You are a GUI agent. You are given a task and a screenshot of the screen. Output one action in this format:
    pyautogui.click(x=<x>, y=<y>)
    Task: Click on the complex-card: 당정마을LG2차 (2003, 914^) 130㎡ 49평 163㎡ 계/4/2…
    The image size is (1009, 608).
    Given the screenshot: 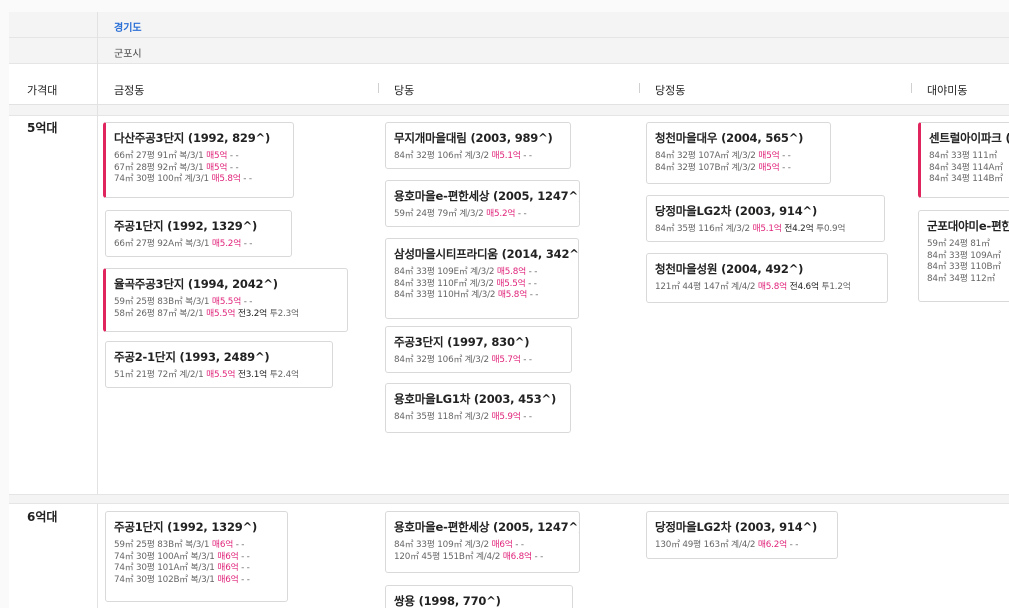 What is the action you would take?
    pyautogui.click(x=742, y=535)
    